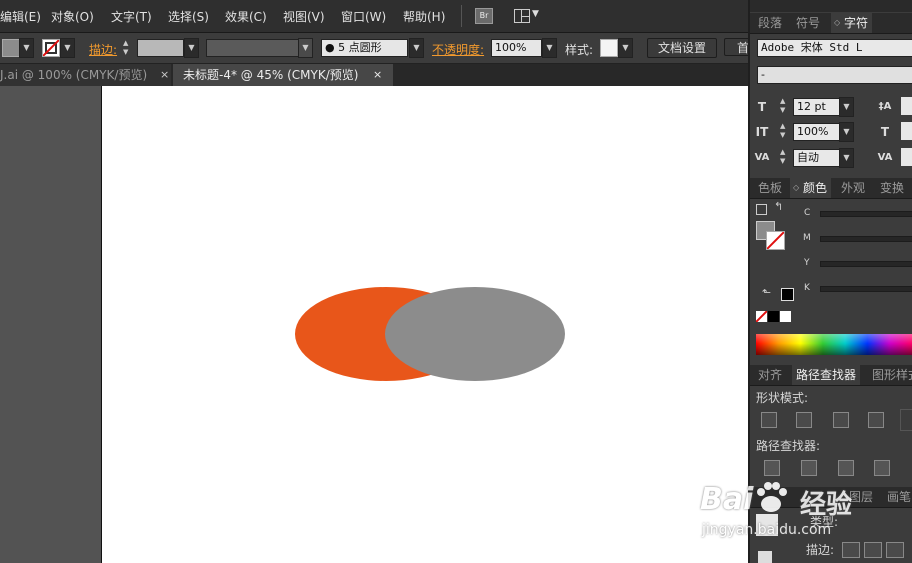 The image size is (912, 563). I want to click on kerning-stepper: ▲ ▼, so click(785, 157).